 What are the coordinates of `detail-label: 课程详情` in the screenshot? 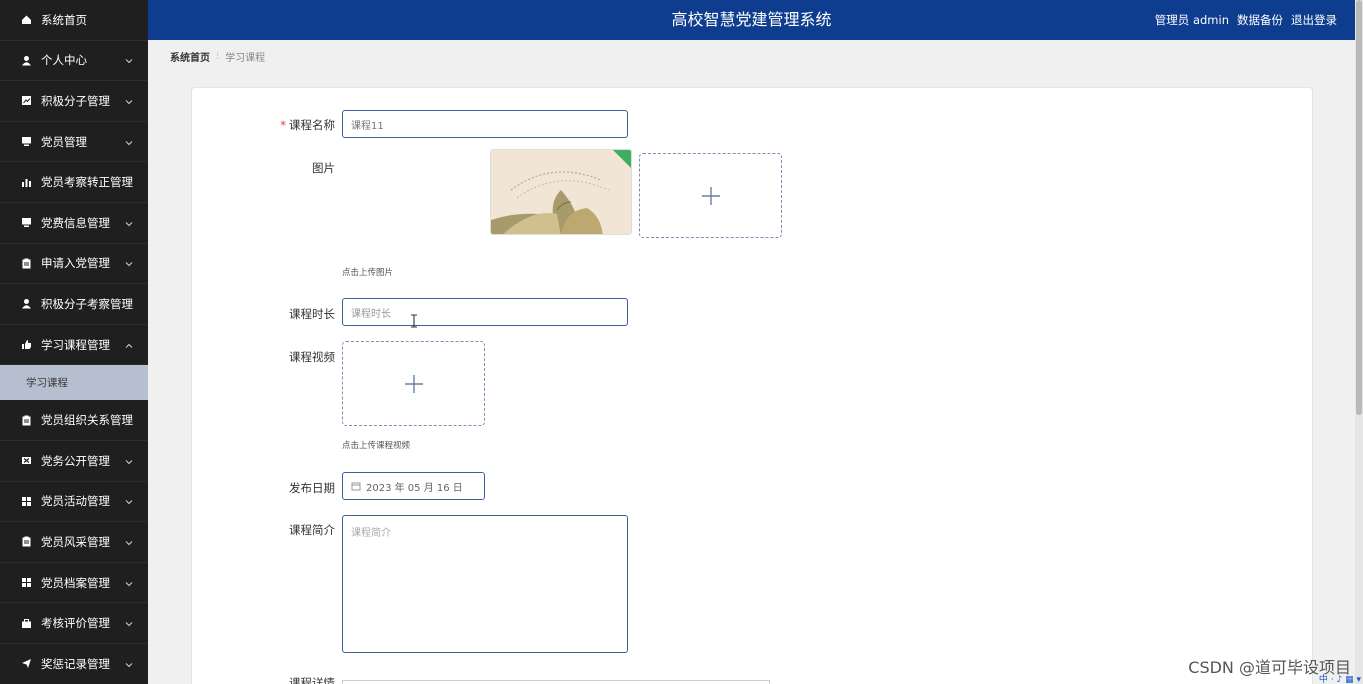 It's located at (312, 680).